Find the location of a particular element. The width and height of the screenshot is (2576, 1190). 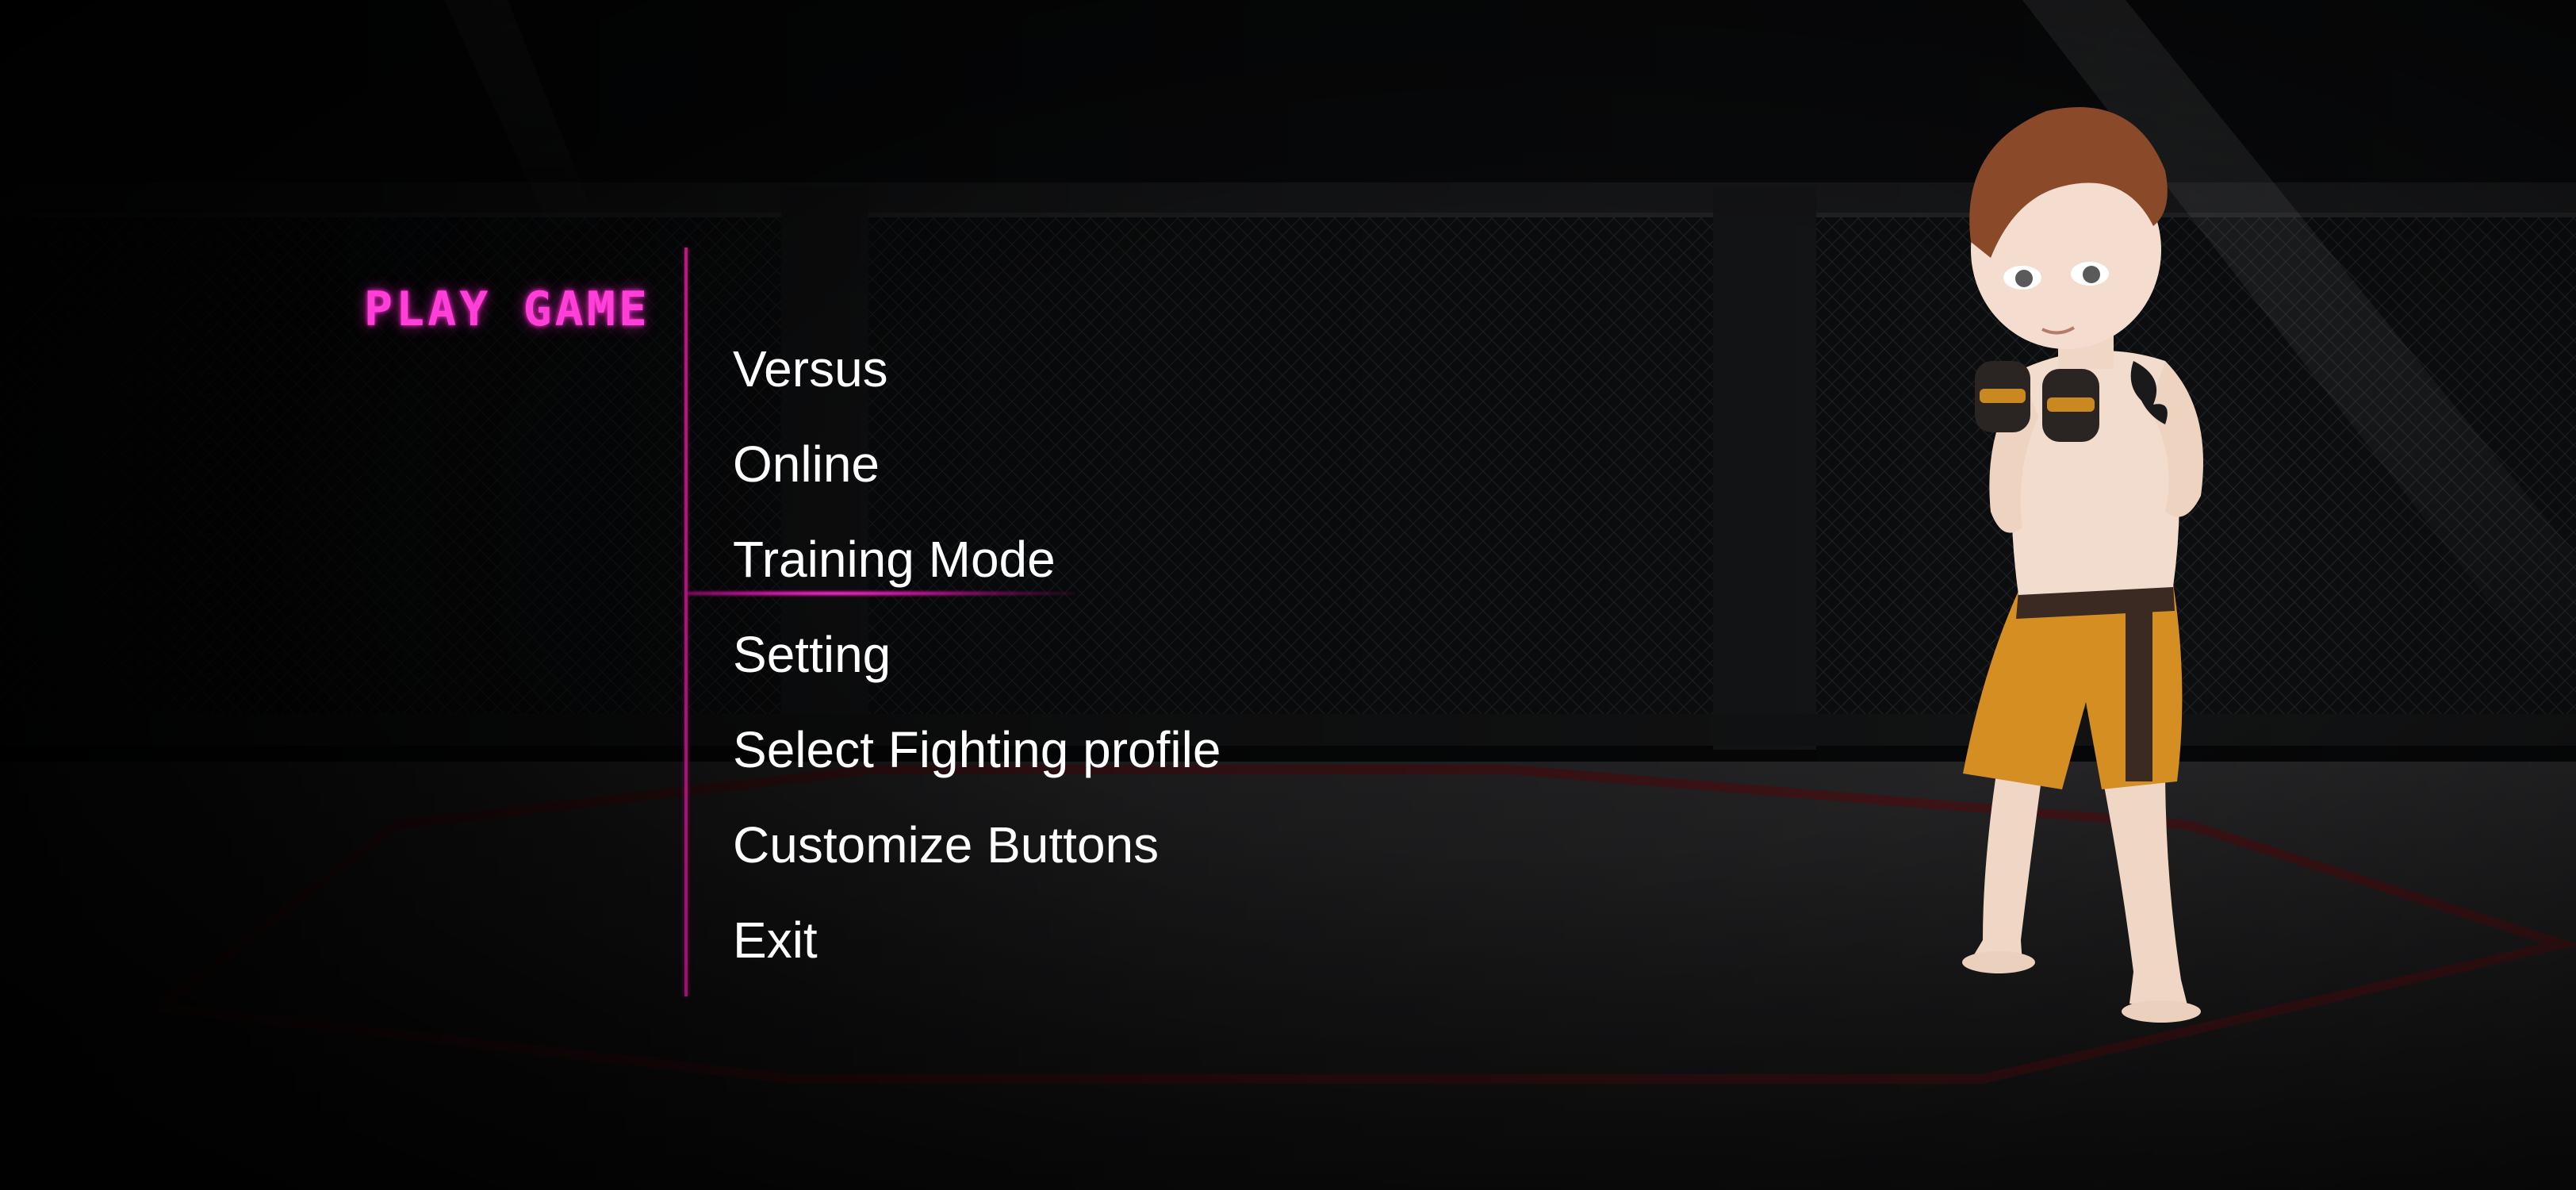

fighter-character is located at coordinates (2078, 603).